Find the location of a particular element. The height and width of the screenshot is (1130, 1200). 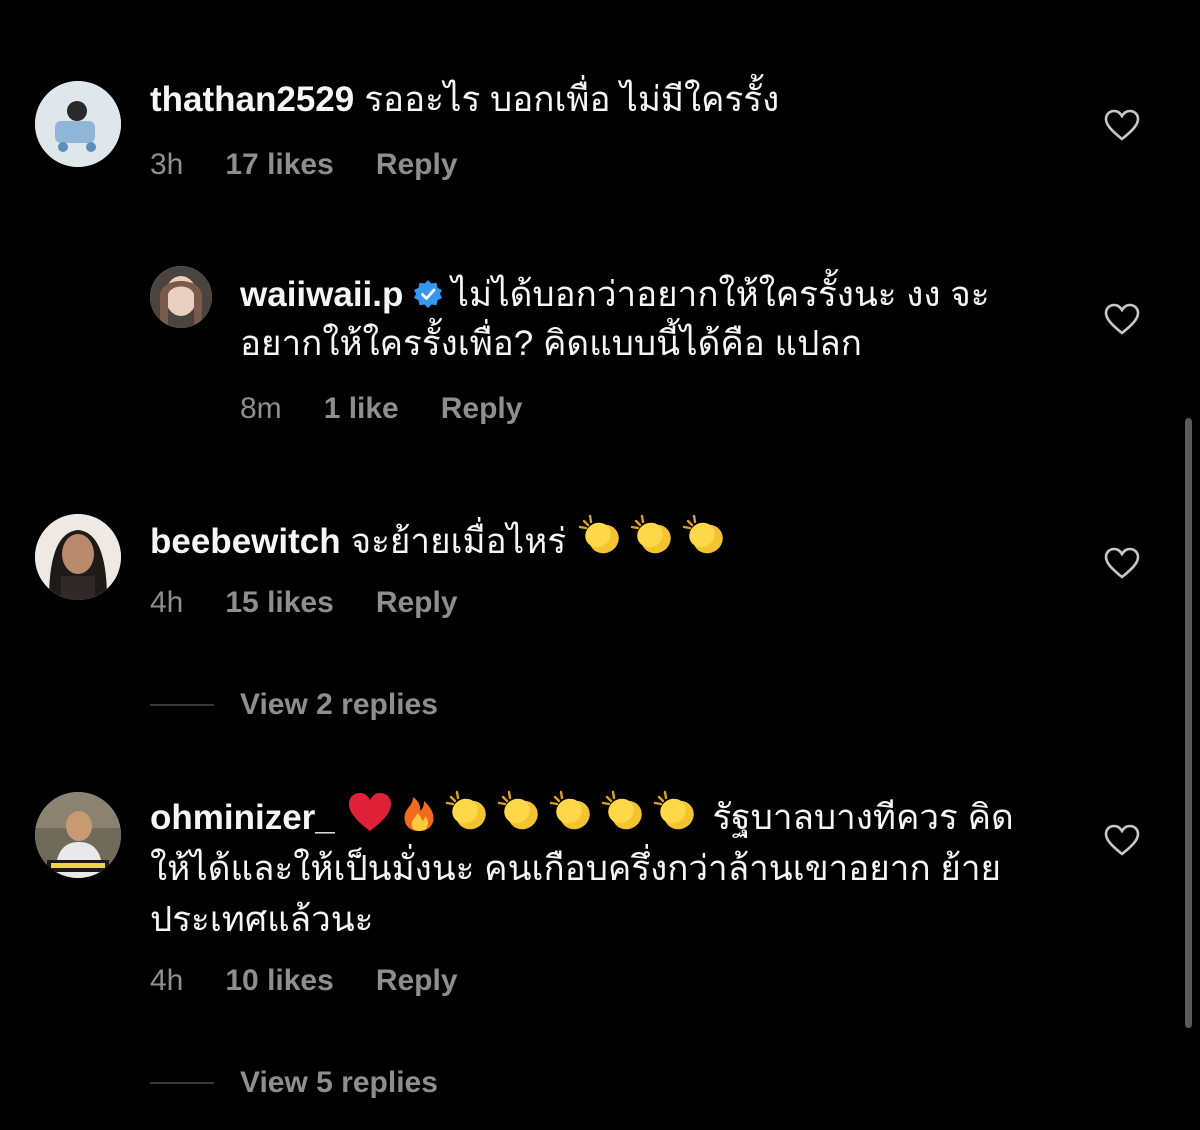

comment-meta: 4h 10 likes Reply is located at coordinates (325, 981).